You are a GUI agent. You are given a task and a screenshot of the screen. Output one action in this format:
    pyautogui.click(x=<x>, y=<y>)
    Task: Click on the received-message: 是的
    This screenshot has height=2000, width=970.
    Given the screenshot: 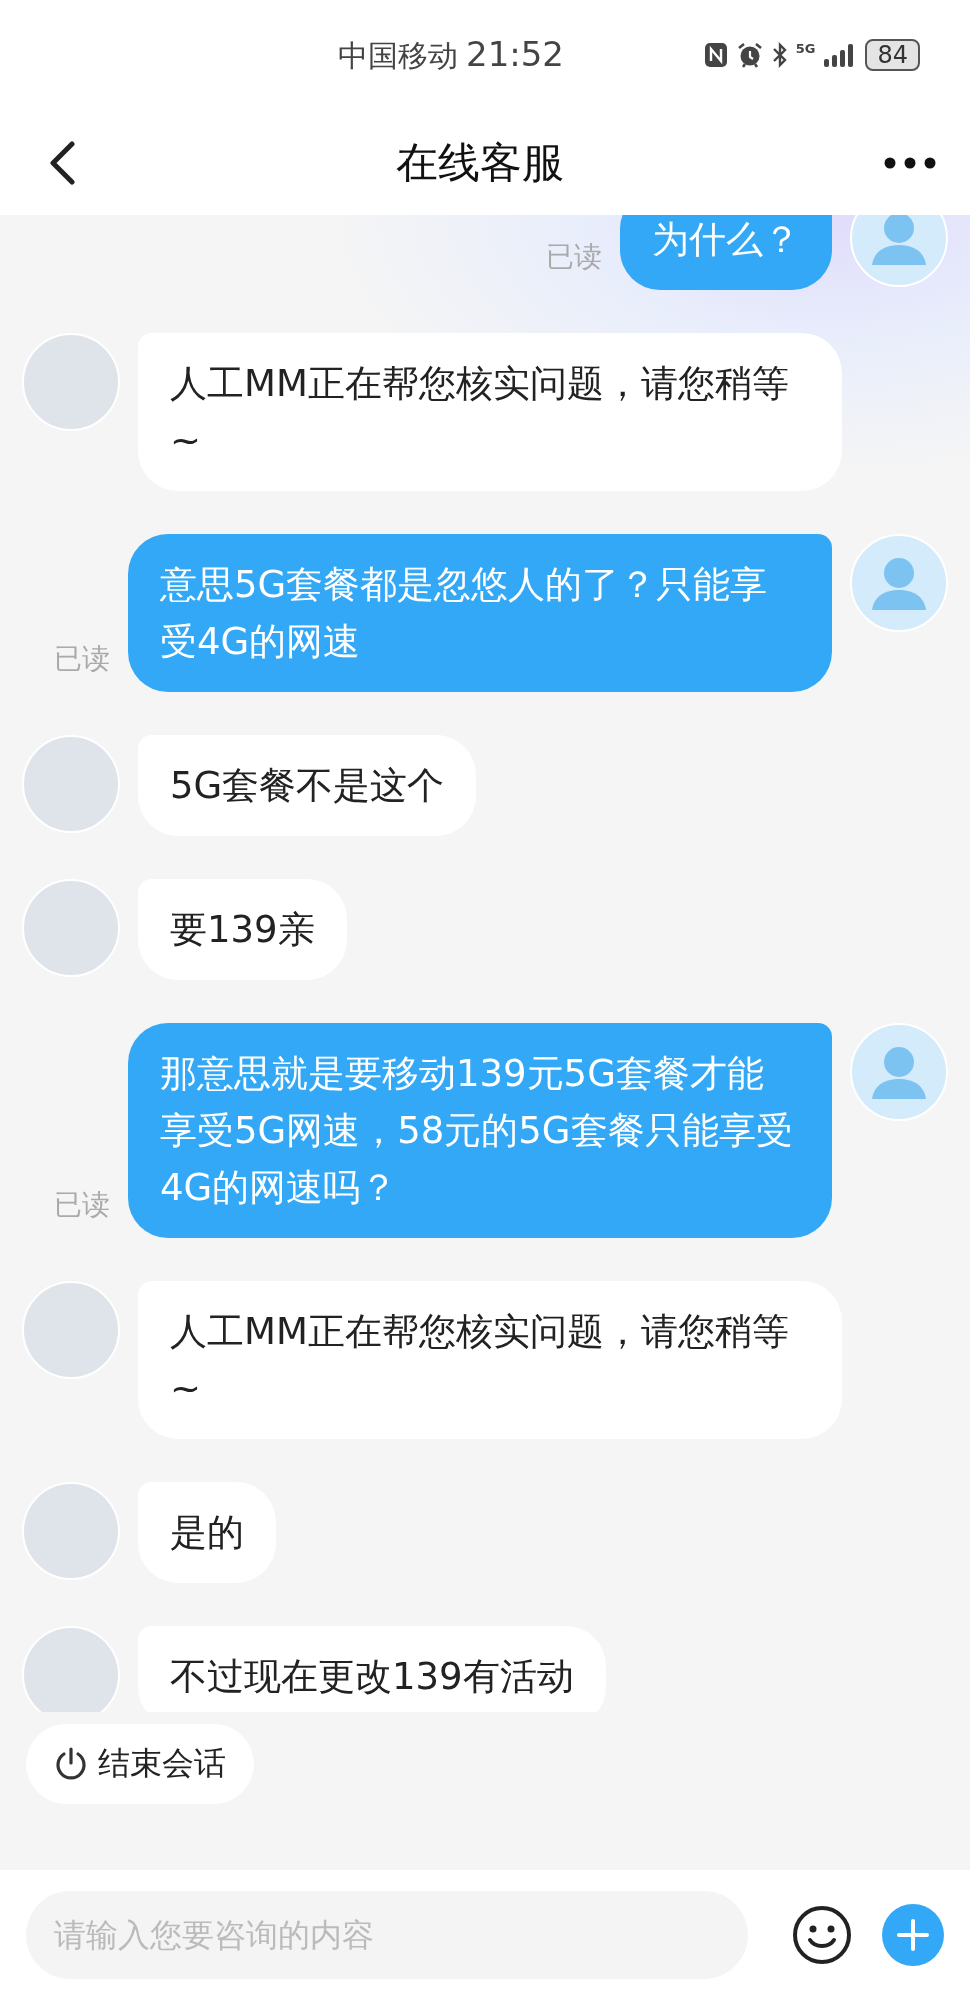 What is the action you would take?
    pyautogui.click(x=207, y=1532)
    